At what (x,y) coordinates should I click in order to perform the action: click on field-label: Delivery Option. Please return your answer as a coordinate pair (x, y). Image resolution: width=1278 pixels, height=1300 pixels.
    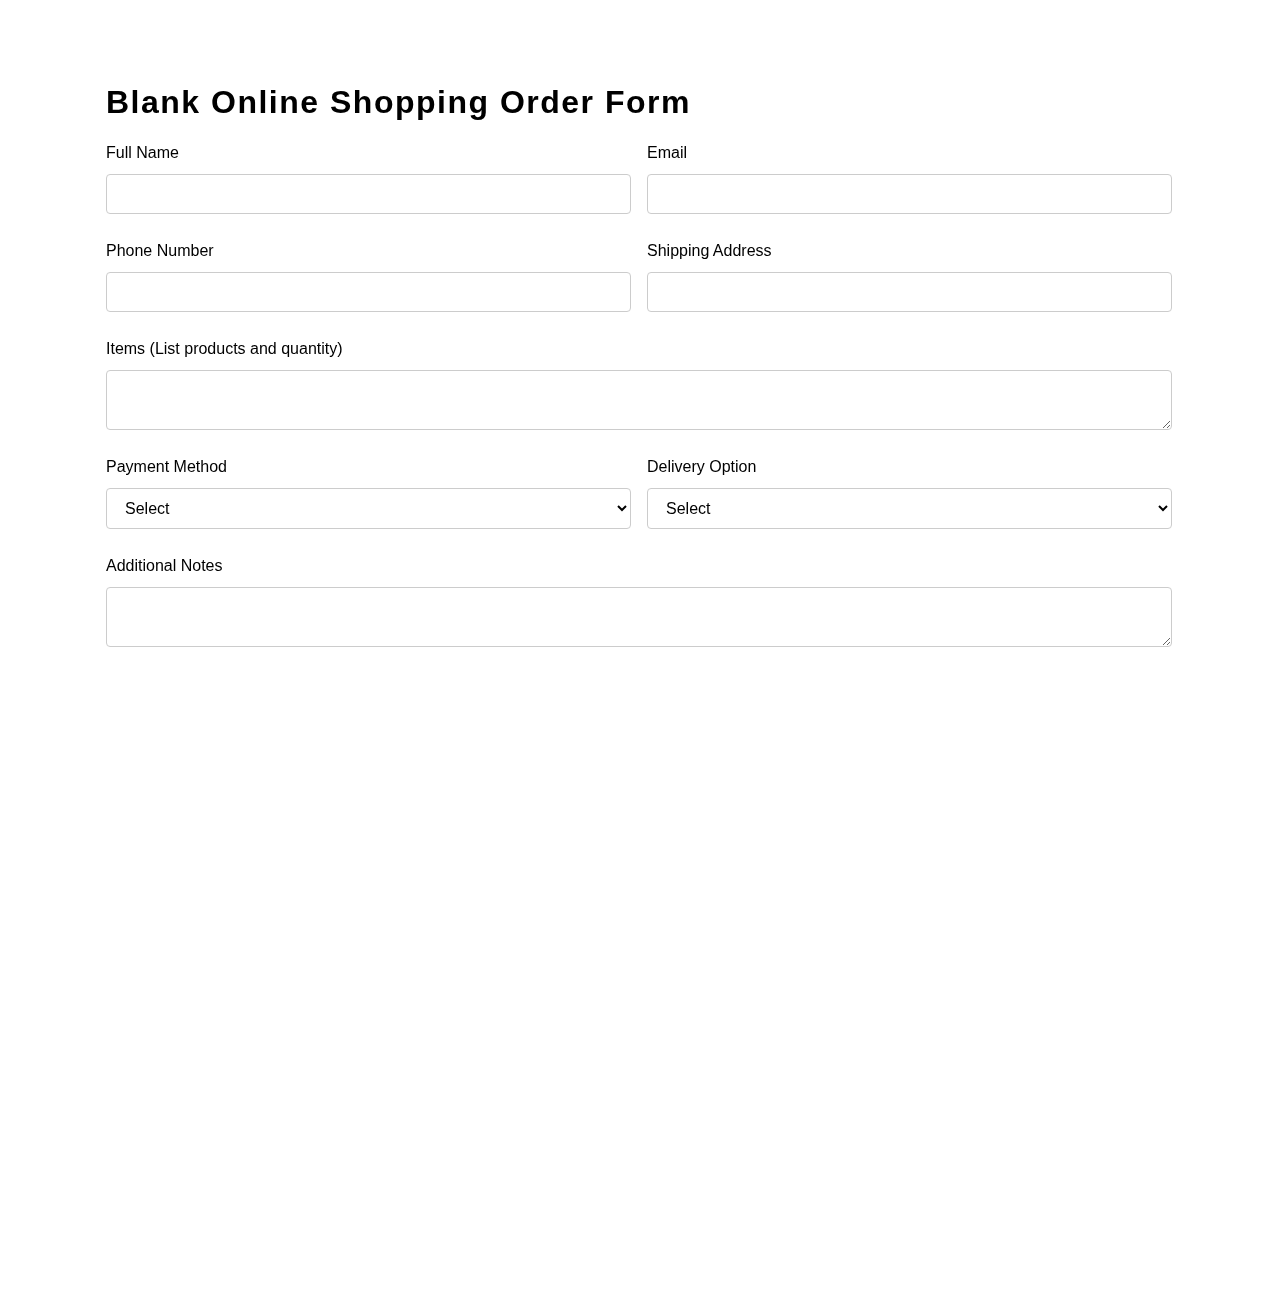
    Looking at the image, I should click on (702, 466).